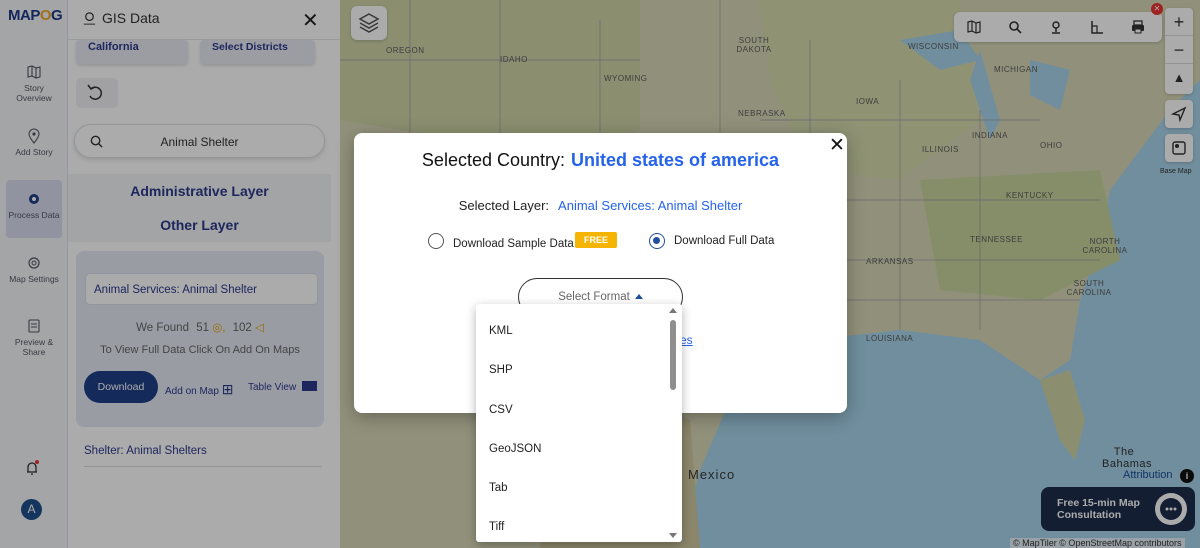 The image size is (1200, 548). I want to click on format-option-geojson: GeoJSON, so click(515, 449).